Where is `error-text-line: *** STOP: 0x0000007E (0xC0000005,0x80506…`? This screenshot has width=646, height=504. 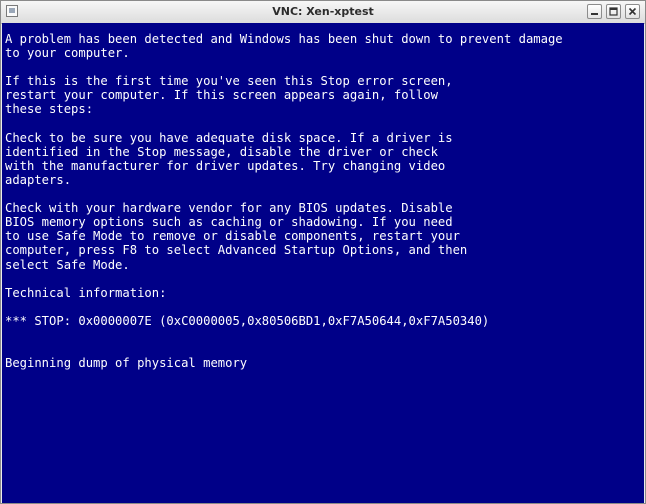 error-text-line: *** STOP: 0x0000007E (0xC0000005,0x80506… is located at coordinates (247, 320).